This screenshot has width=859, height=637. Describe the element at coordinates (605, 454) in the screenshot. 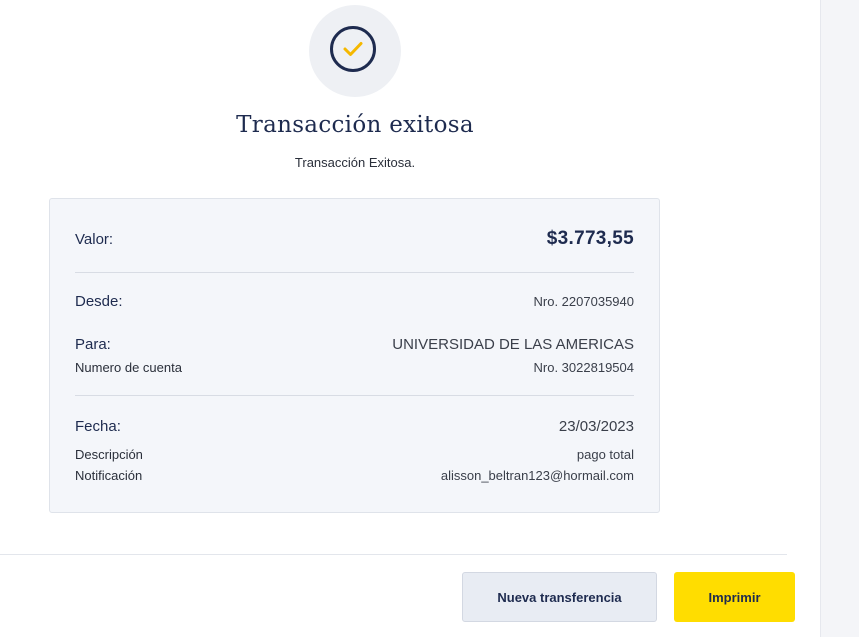

I see `description-value: pago total` at that location.